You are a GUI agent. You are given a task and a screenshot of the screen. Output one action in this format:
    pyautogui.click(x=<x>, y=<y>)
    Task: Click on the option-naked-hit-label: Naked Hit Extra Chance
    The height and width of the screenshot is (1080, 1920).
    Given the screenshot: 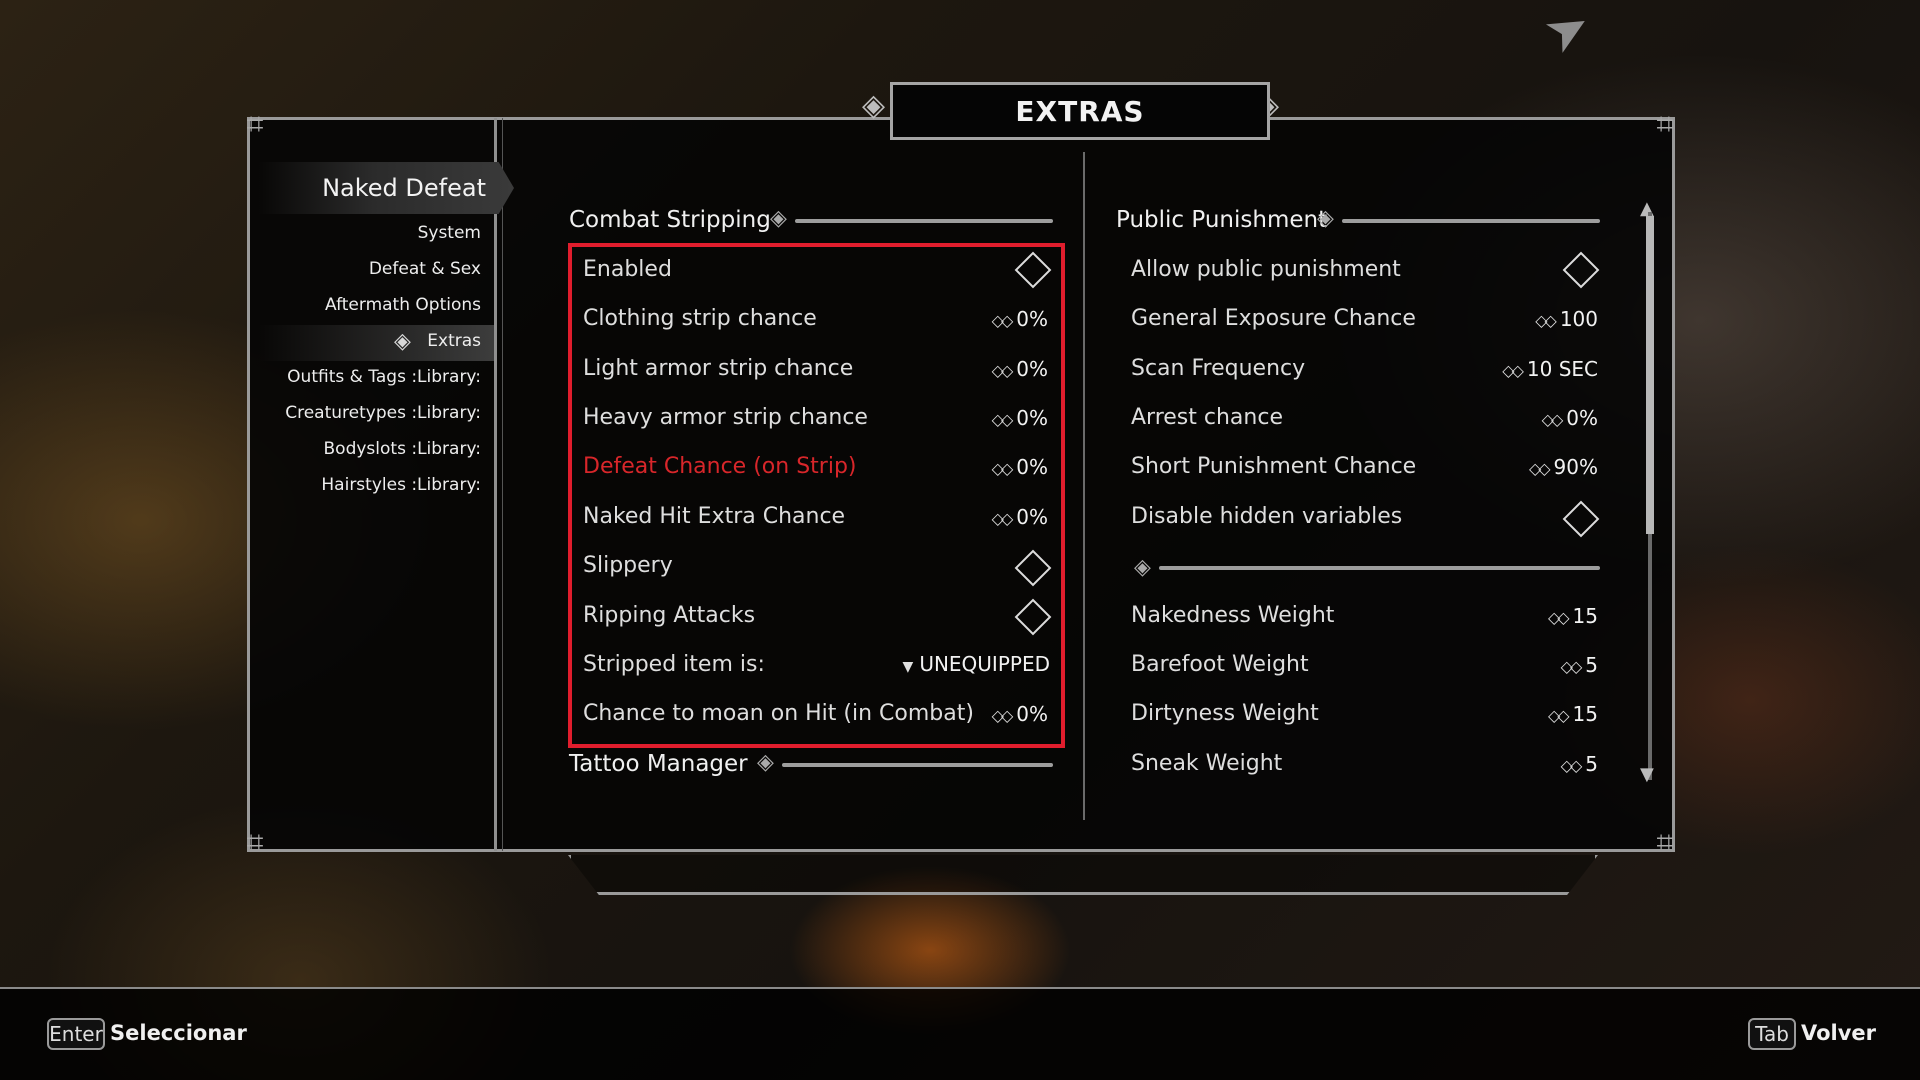 What is the action you would take?
    pyautogui.click(x=714, y=516)
    